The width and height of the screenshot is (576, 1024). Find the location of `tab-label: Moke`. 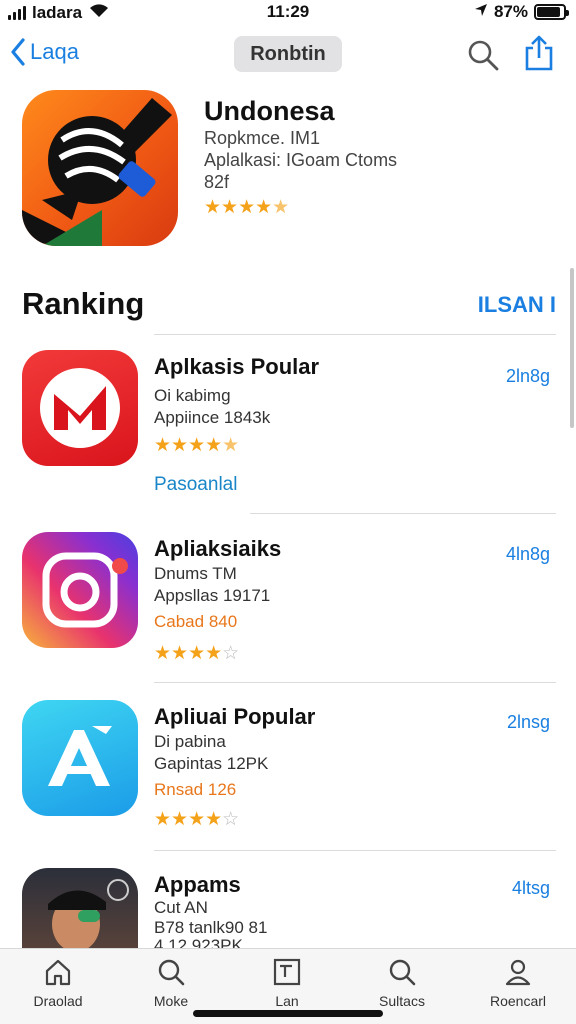

tab-label: Moke is located at coordinates (171, 1001).